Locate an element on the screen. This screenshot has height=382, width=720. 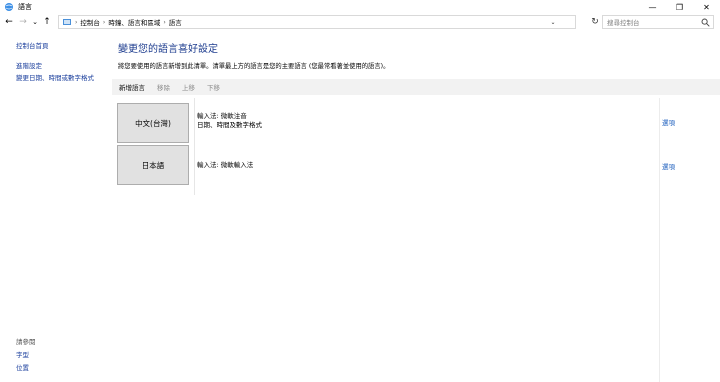
refresh-button: ↻ is located at coordinates (595, 22).